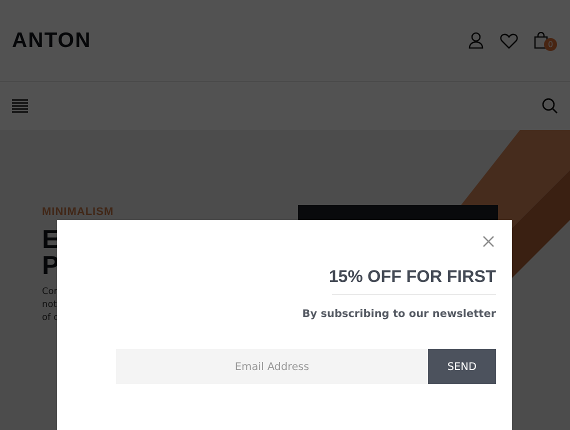 This screenshot has height=430, width=570. What do you see at coordinates (49, 305) in the screenshot?
I see `hero-text-line: not` at bounding box center [49, 305].